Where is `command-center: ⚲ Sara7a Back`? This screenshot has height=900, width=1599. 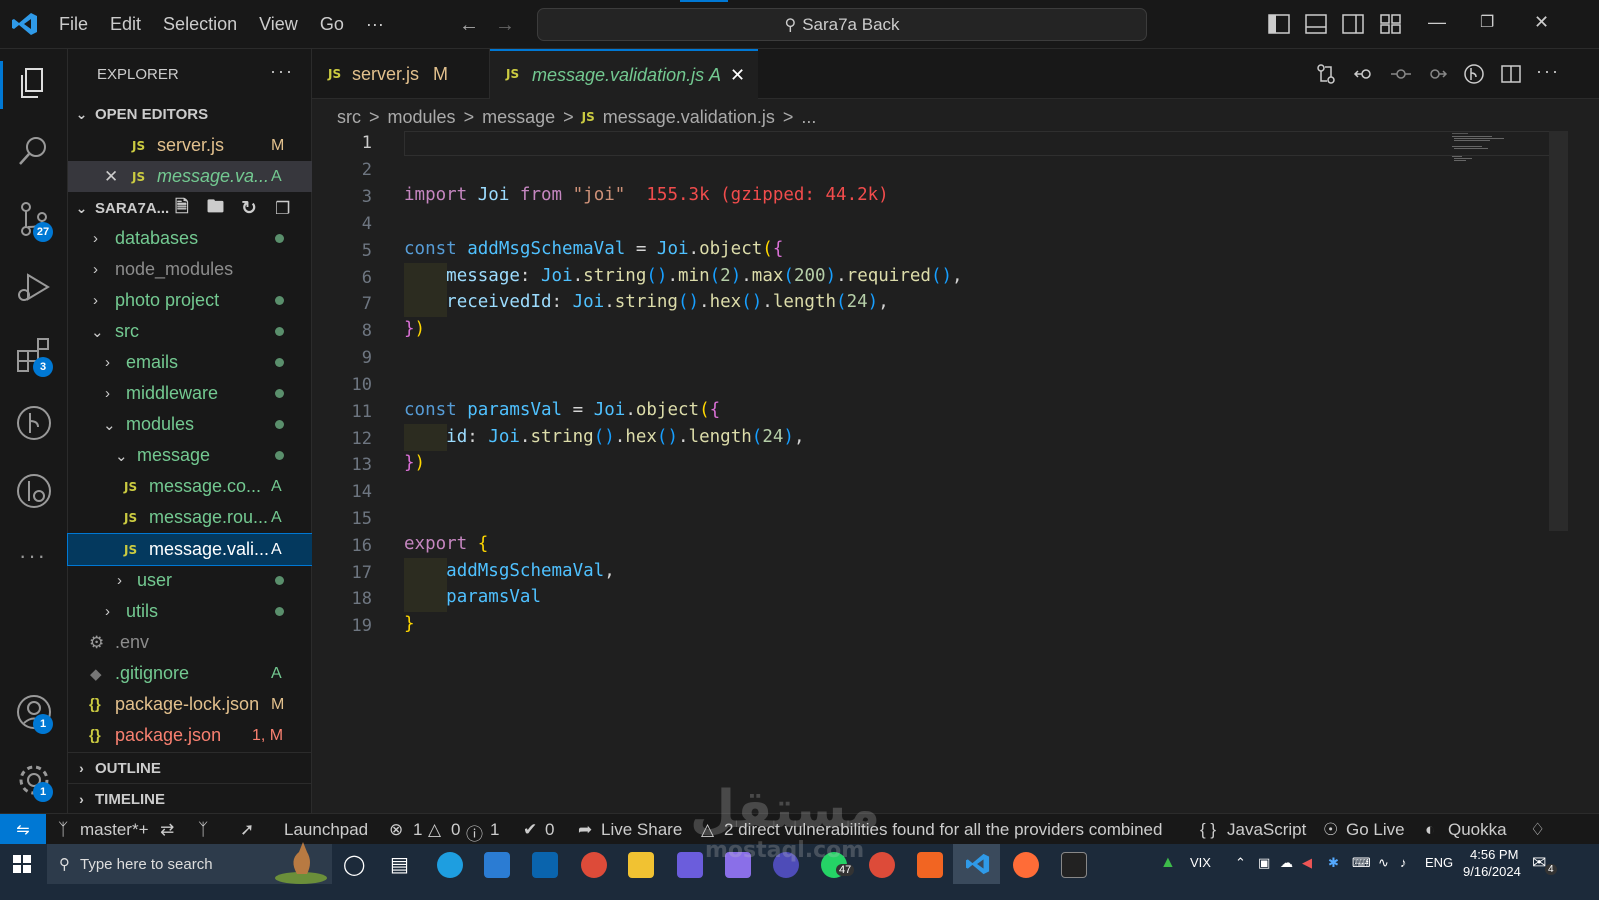
command-center: ⚲ Sara7a Back is located at coordinates (842, 24).